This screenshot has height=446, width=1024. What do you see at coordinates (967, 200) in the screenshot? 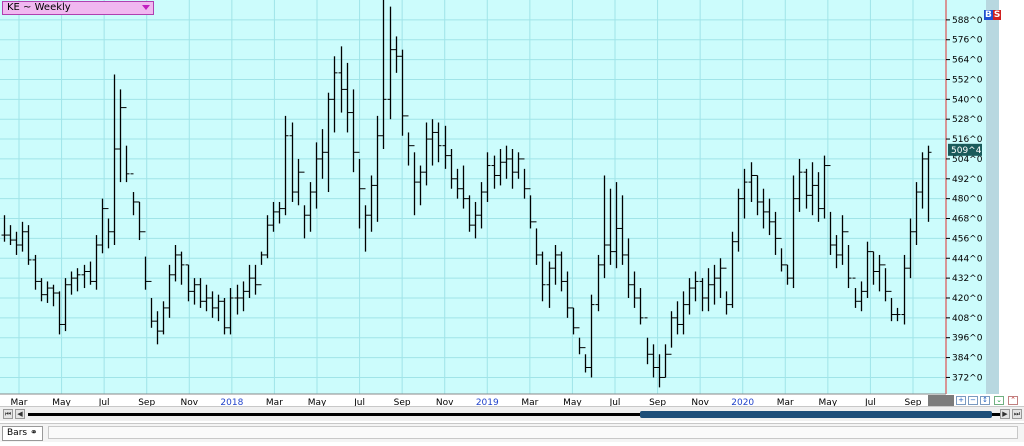
I see `y-tick-label: 480^0` at bounding box center [967, 200].